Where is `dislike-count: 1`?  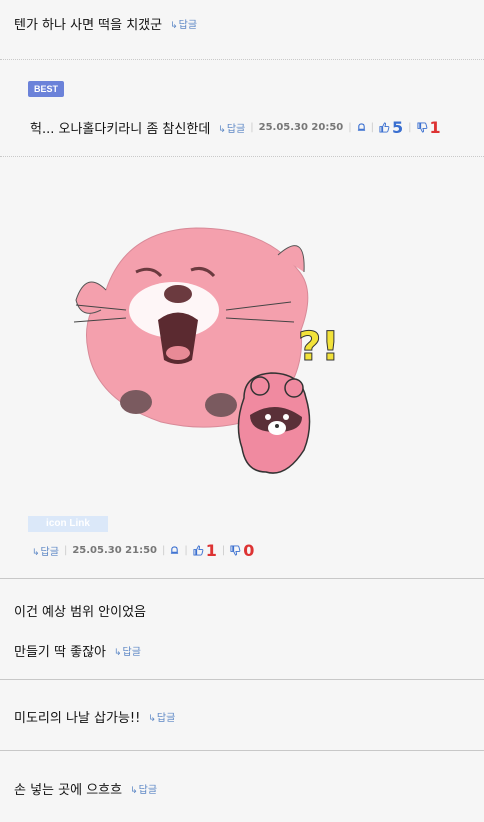 dislike-count: 1 is located at coordinates (435, 127).